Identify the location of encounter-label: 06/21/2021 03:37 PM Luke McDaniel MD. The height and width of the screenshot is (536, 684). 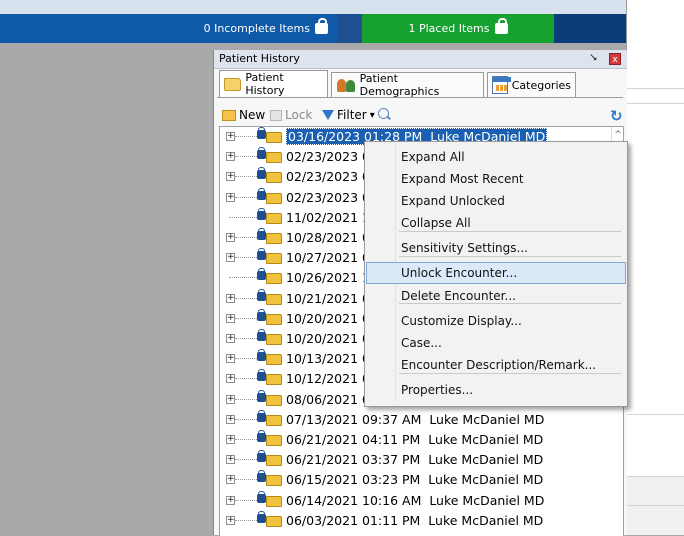
(414, 459).